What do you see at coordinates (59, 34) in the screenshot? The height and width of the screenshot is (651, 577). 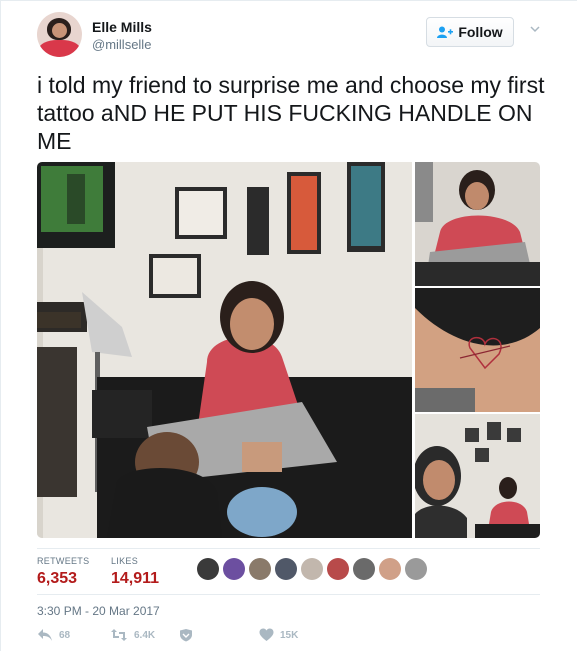 I see `avatar` at bounding box center [59, 34].